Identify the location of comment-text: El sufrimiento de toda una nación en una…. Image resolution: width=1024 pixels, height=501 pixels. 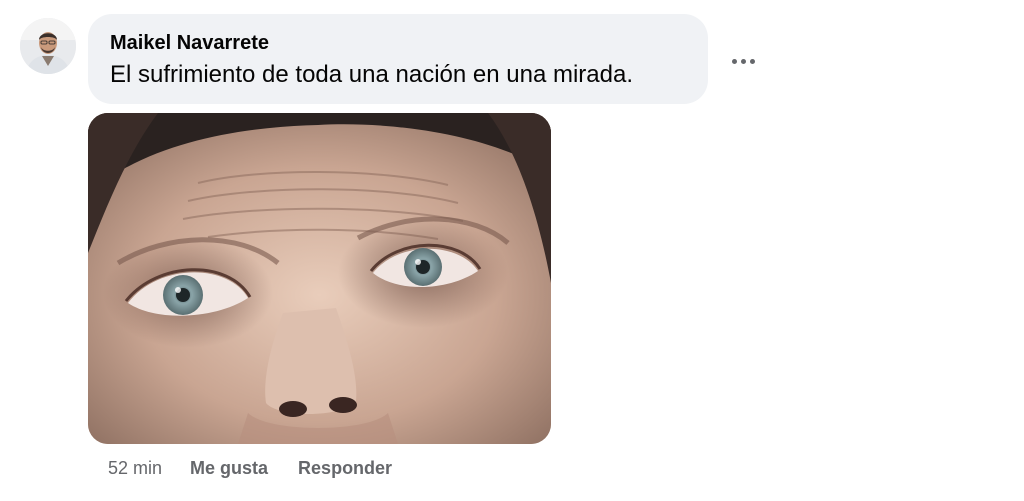
(371, 74).